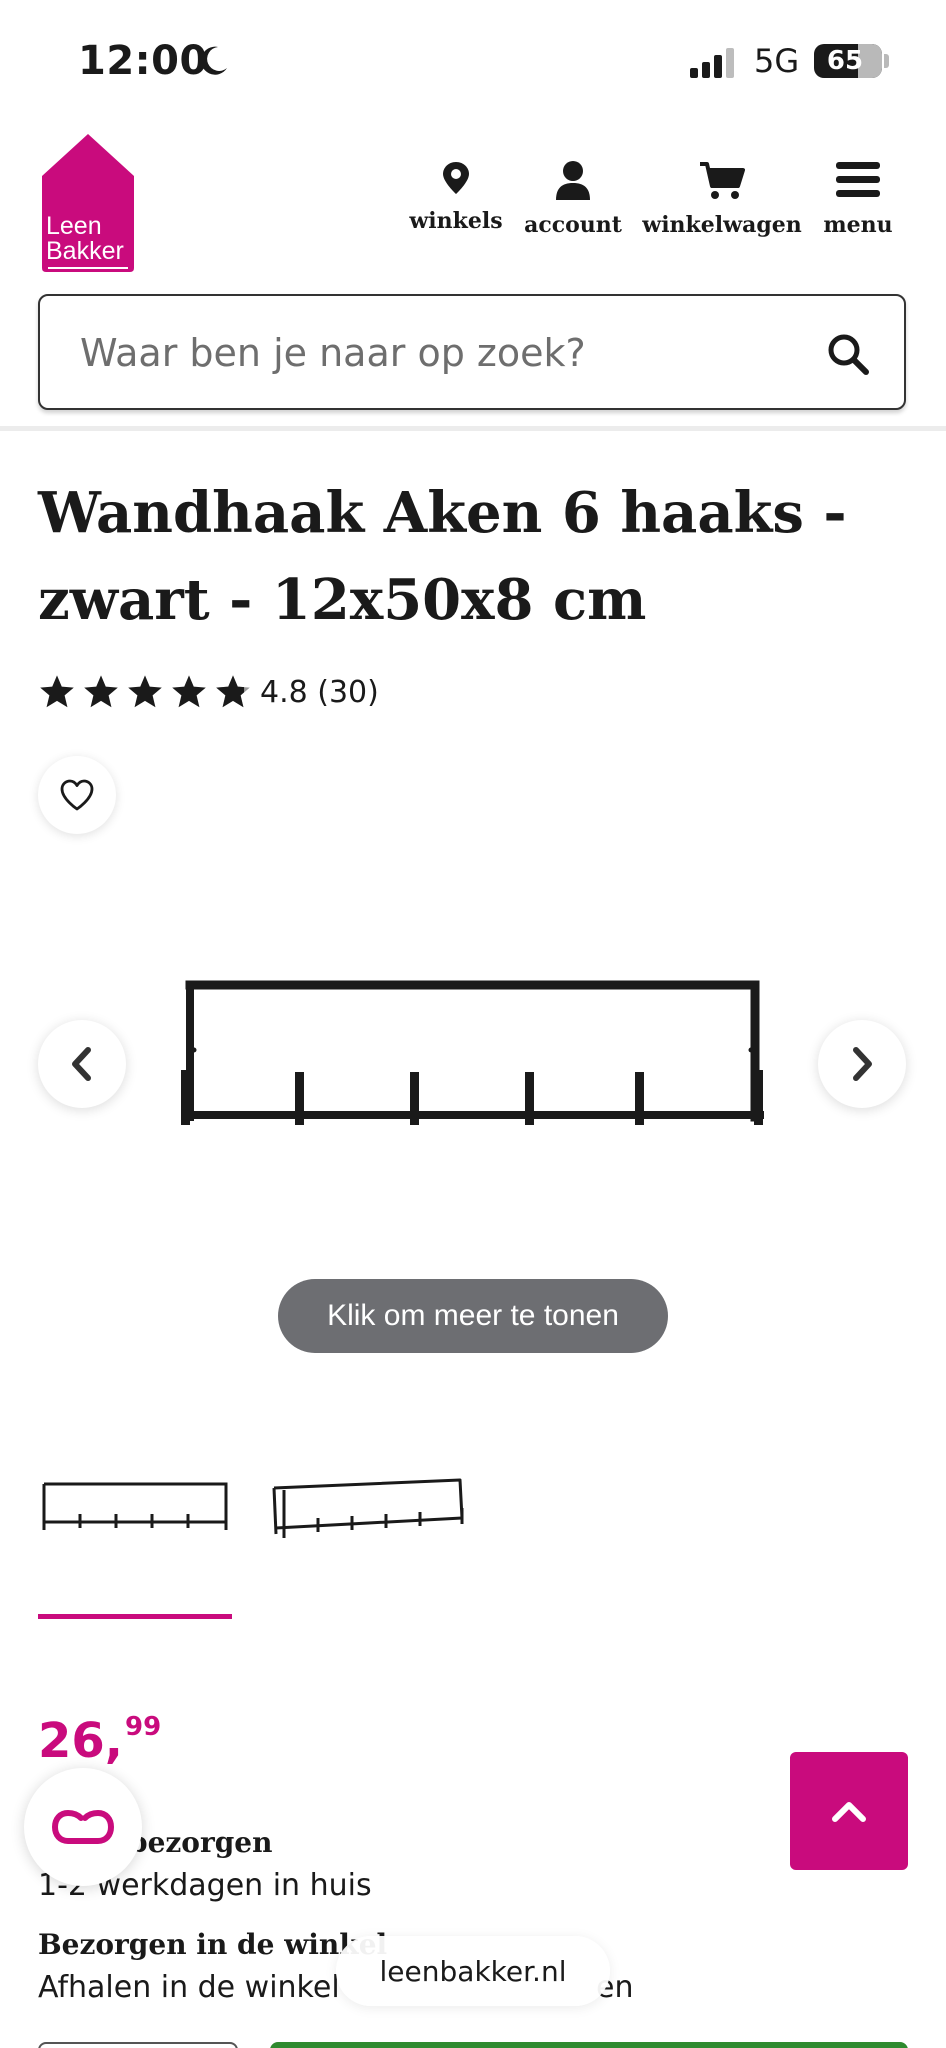 The image size is (946, 2048). Describe the element at coordinates (573, 180) in the screenshot. I see `user-icon` at that location.